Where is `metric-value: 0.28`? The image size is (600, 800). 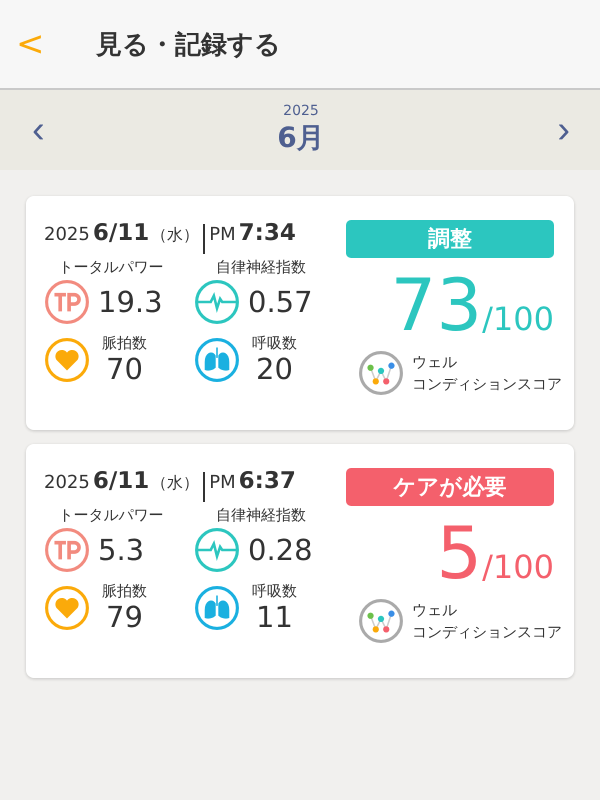 metric-value: 0.28 is located at coordinates (280, 550).